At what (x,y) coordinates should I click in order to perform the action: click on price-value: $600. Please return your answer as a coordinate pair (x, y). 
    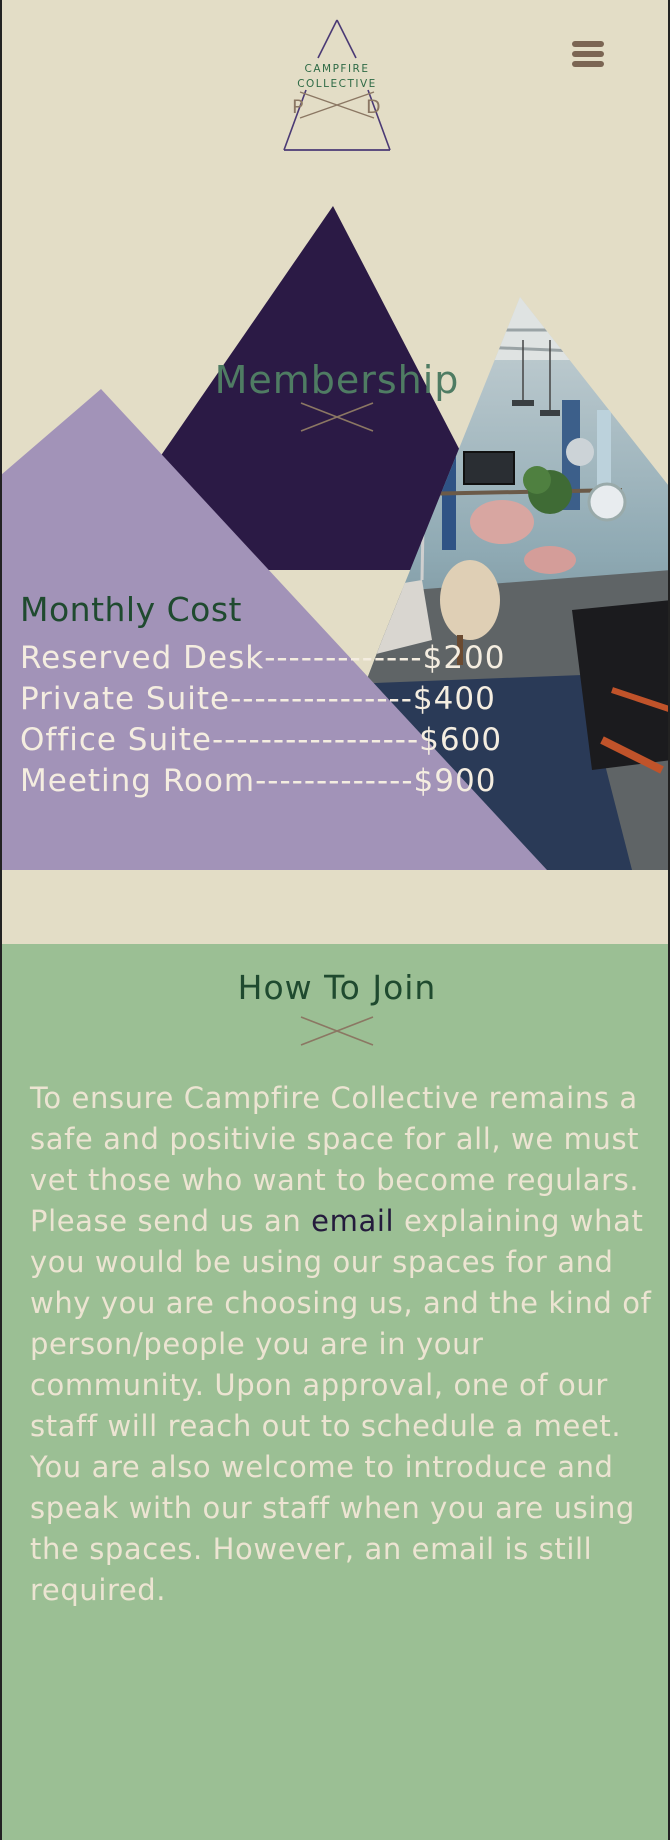
    Looking at the image, I should click on (461, 740).